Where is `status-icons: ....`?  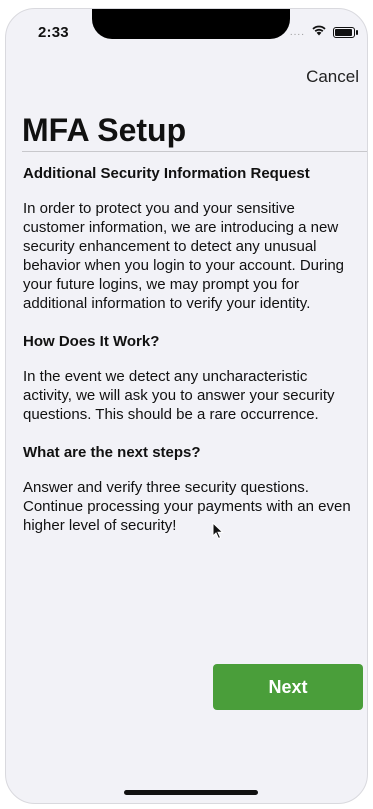
status-icons: .... is located at coordinates (323, 32).